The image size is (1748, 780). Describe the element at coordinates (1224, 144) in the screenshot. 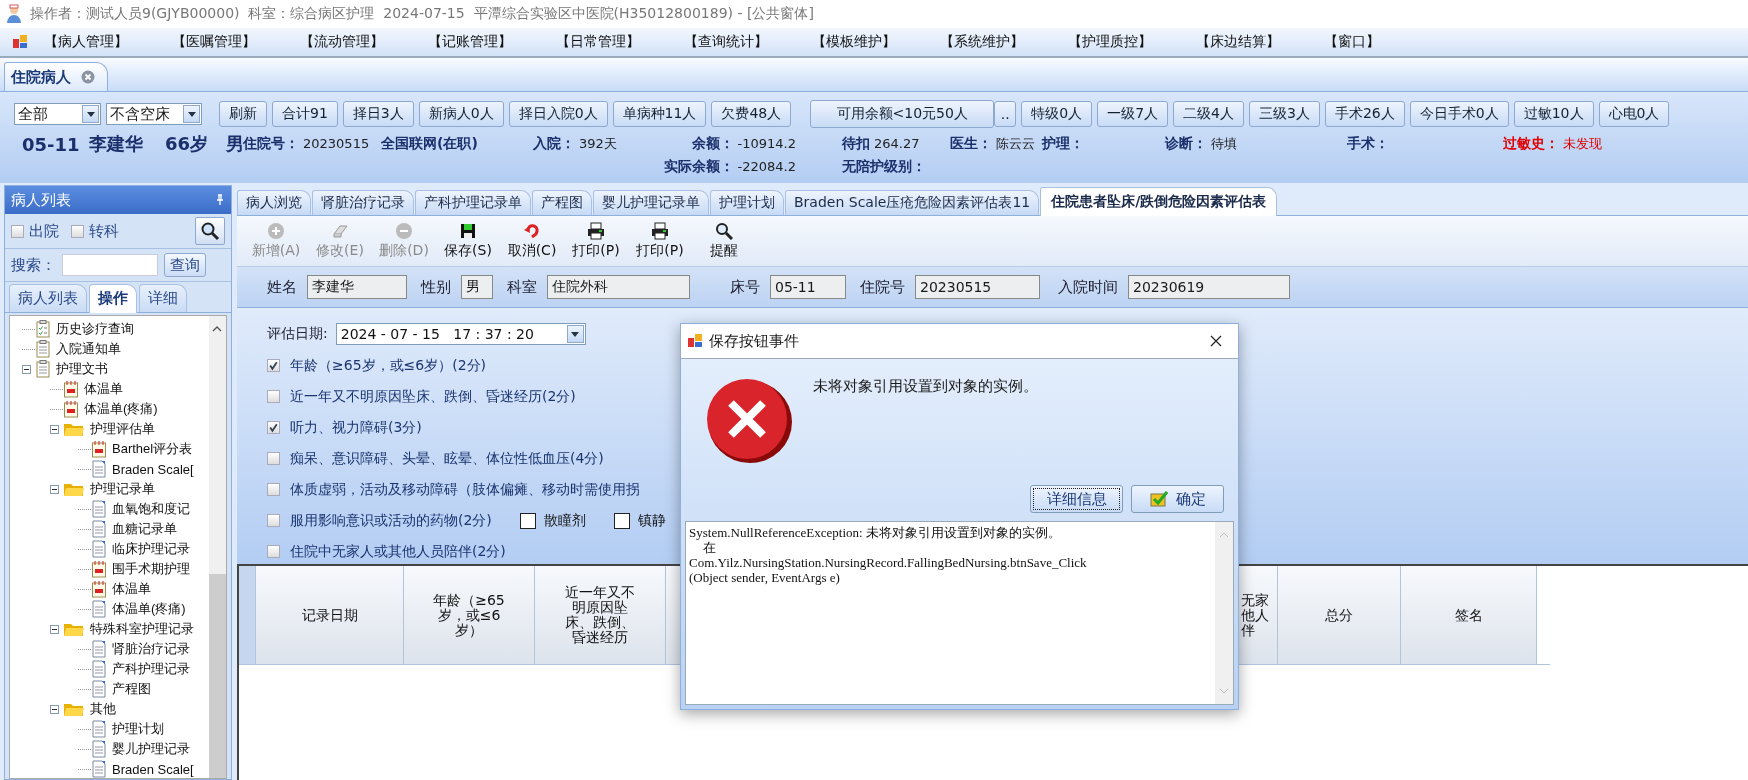

I see `field-value: 待填` at that location.